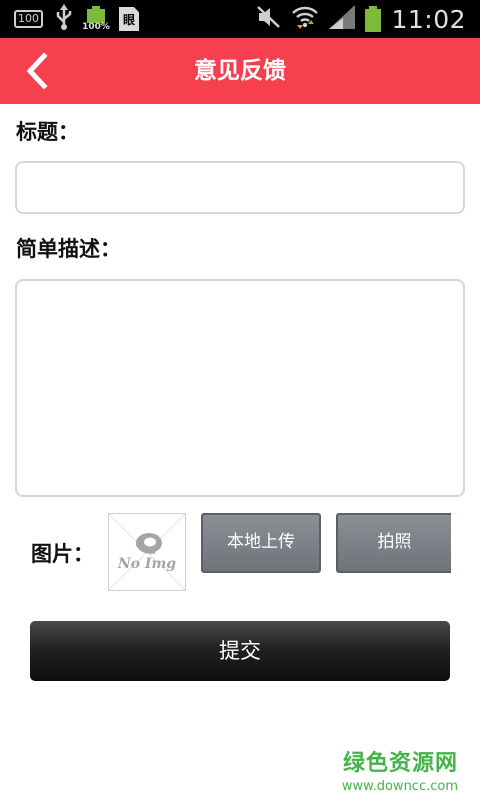 The image size is (480, 800). Describe the element at coordinates (240, 187) in the screenshot. I see `title-input` at that location.